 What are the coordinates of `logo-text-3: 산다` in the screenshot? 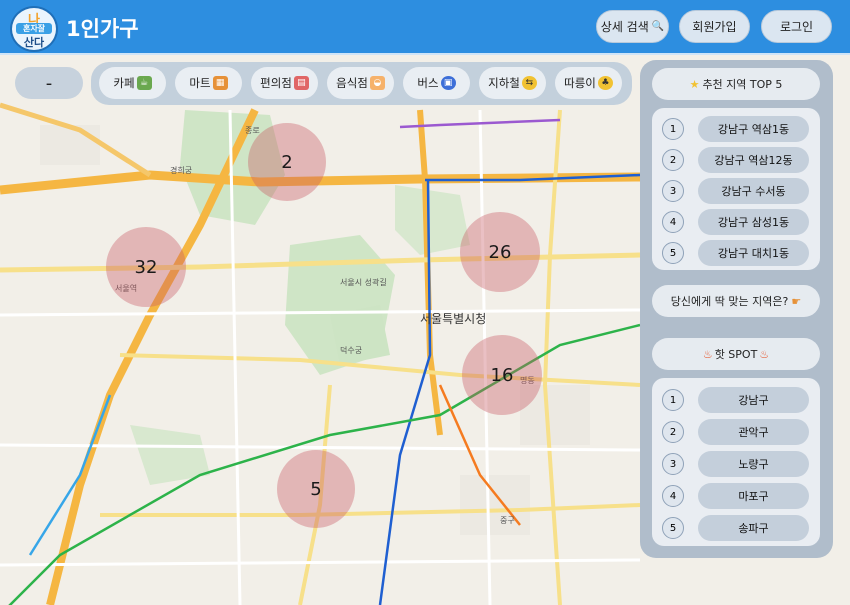 It's located at (34, 42).